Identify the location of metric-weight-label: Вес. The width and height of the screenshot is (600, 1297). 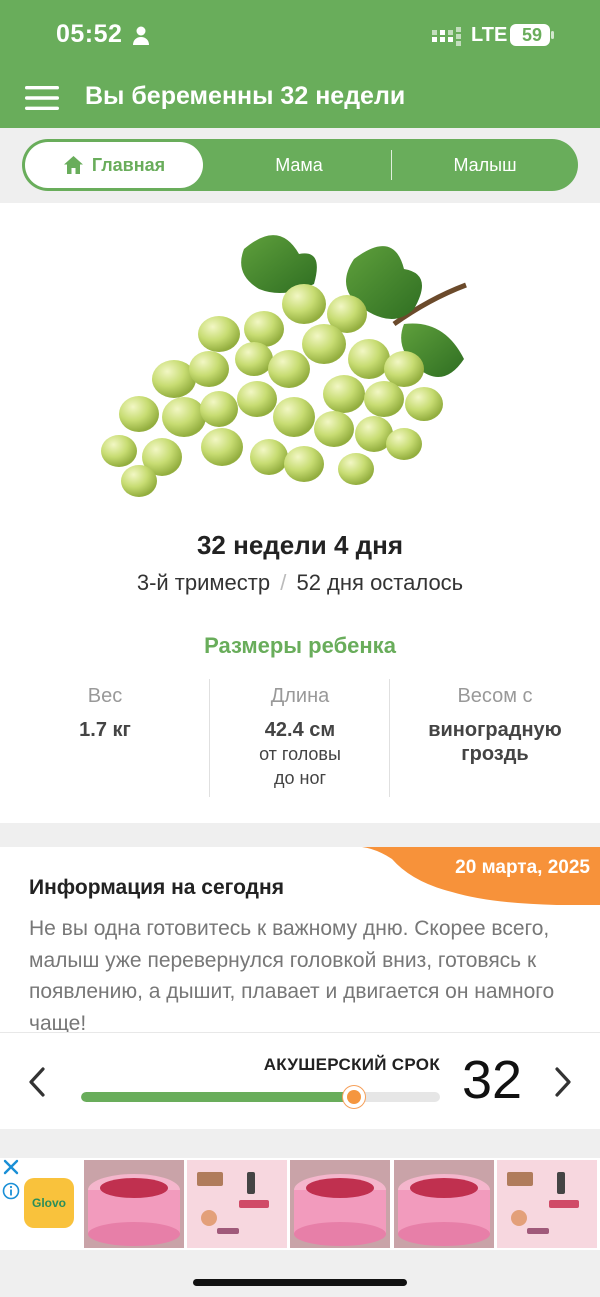
(105, 696).